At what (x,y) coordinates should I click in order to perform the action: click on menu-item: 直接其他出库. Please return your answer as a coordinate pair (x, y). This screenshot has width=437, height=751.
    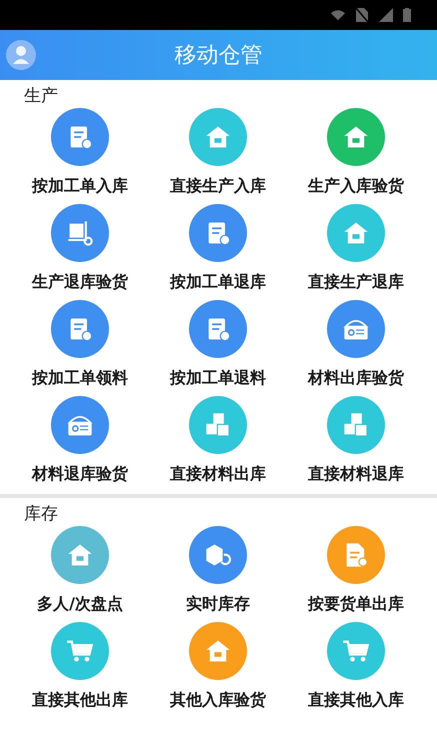
    Looking at the image, I should click on (80, 670).